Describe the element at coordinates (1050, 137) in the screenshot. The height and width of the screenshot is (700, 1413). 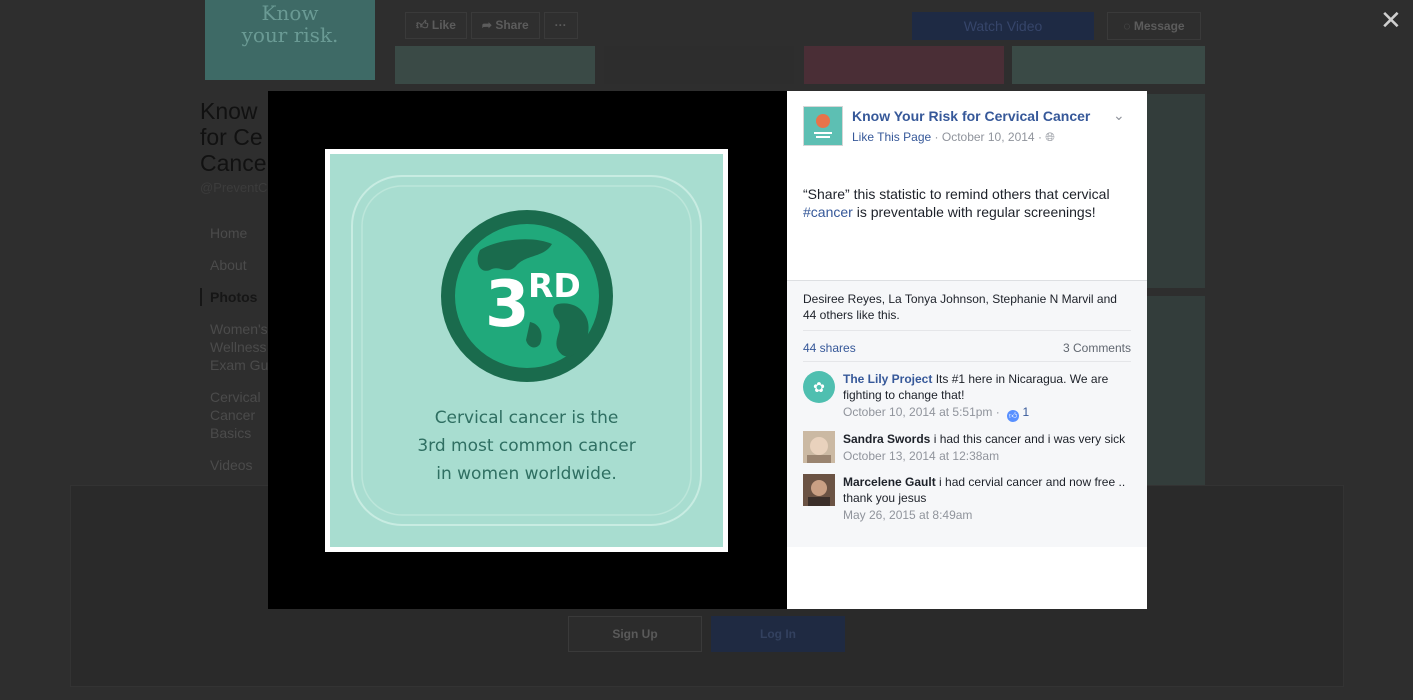
I see `globe-privacy-icon: 🌐︎` at that location.